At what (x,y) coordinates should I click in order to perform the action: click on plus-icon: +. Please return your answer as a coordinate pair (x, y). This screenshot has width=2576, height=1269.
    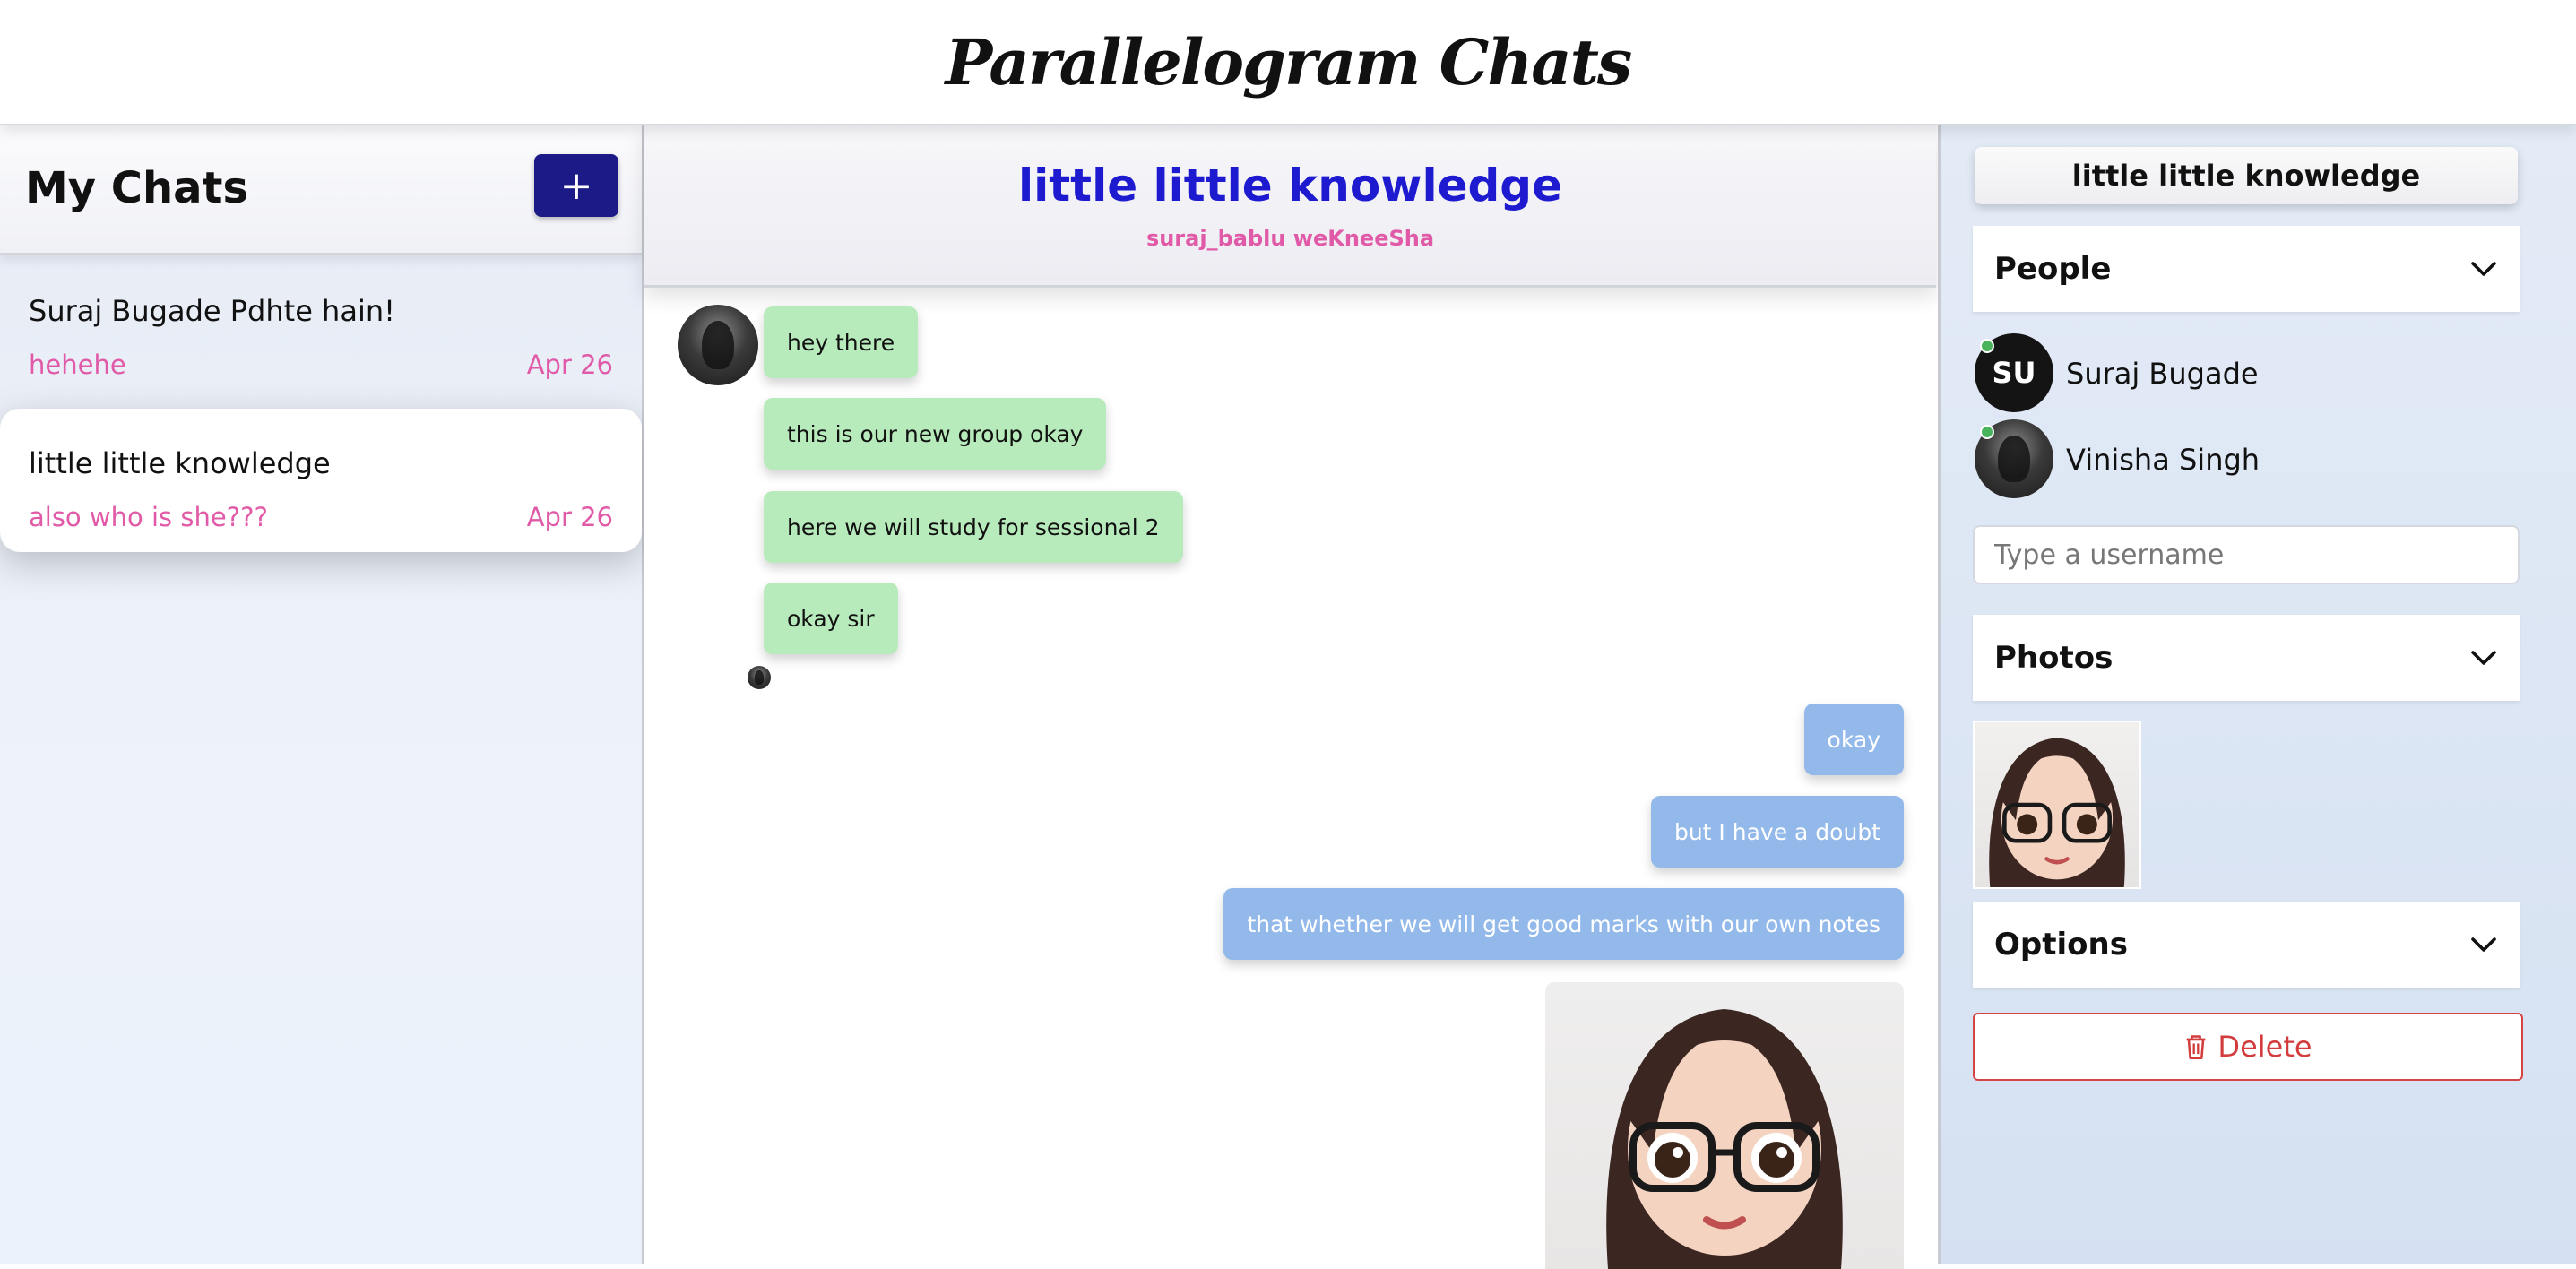
    Looking at the image, I should click on (576, 186).